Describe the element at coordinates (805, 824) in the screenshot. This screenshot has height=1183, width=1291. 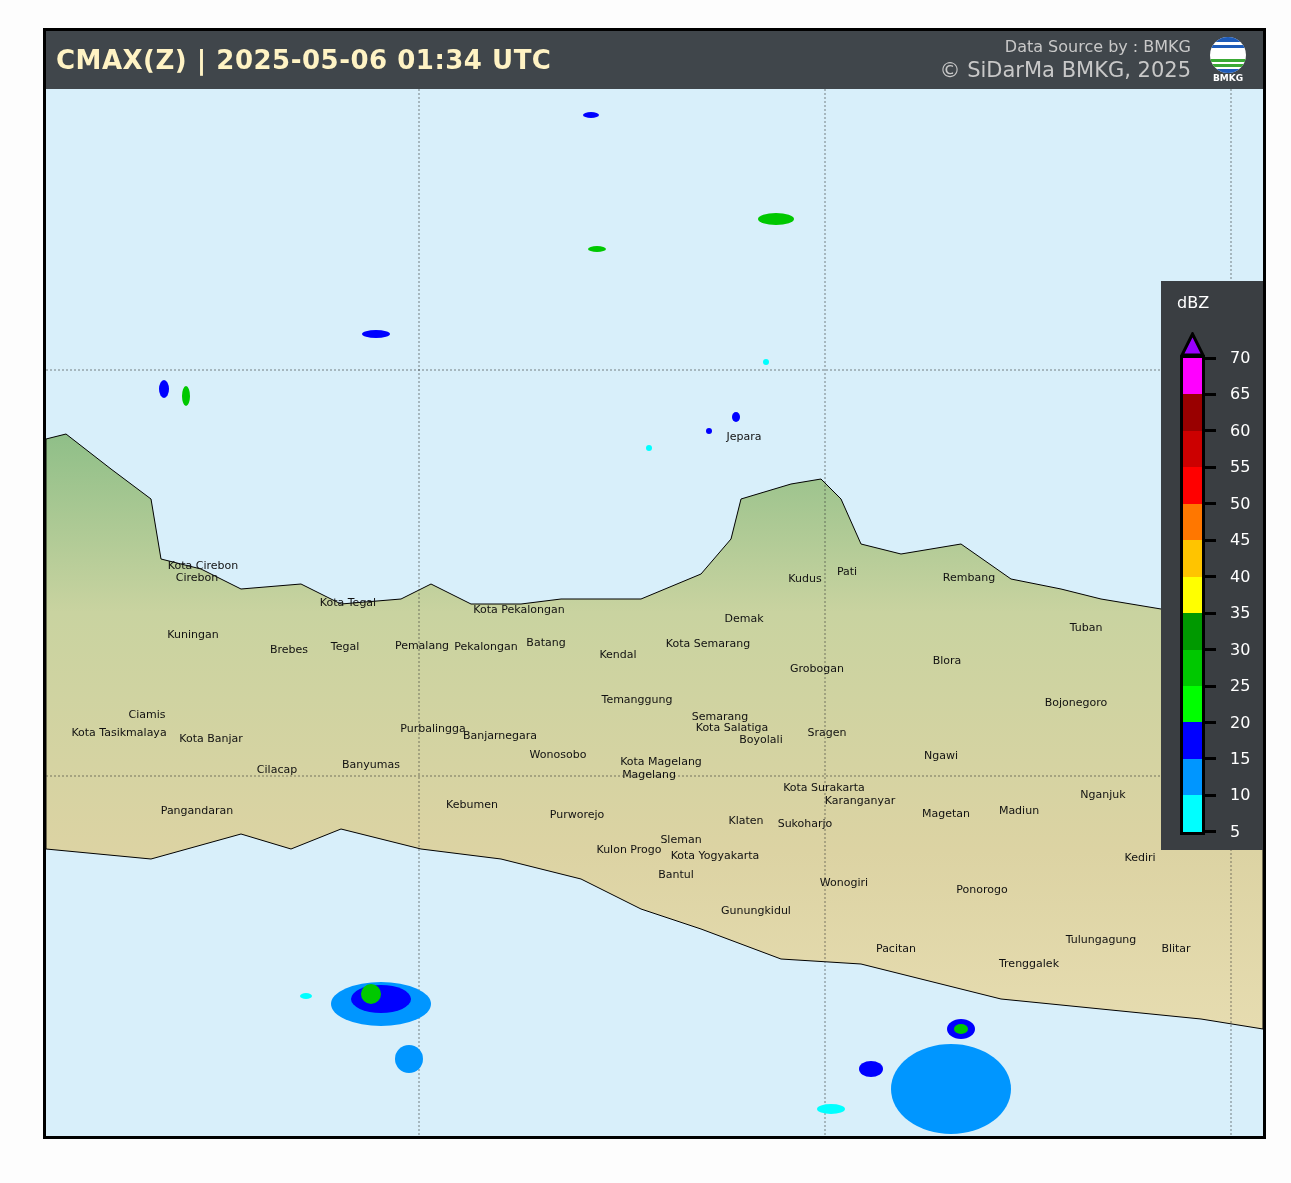
I see `place-label: Sukoharjo` at that location.